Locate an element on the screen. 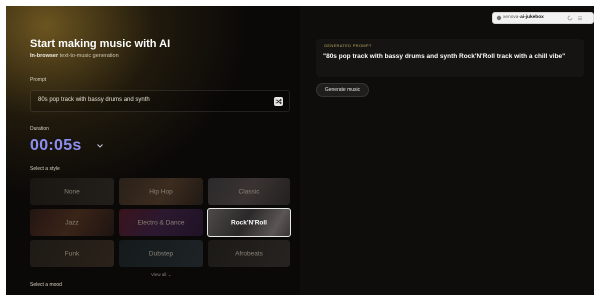 This screenshot has width=600, height=301. address-bar: xenova-ai-jukebox is located at coordinates (543, 18).